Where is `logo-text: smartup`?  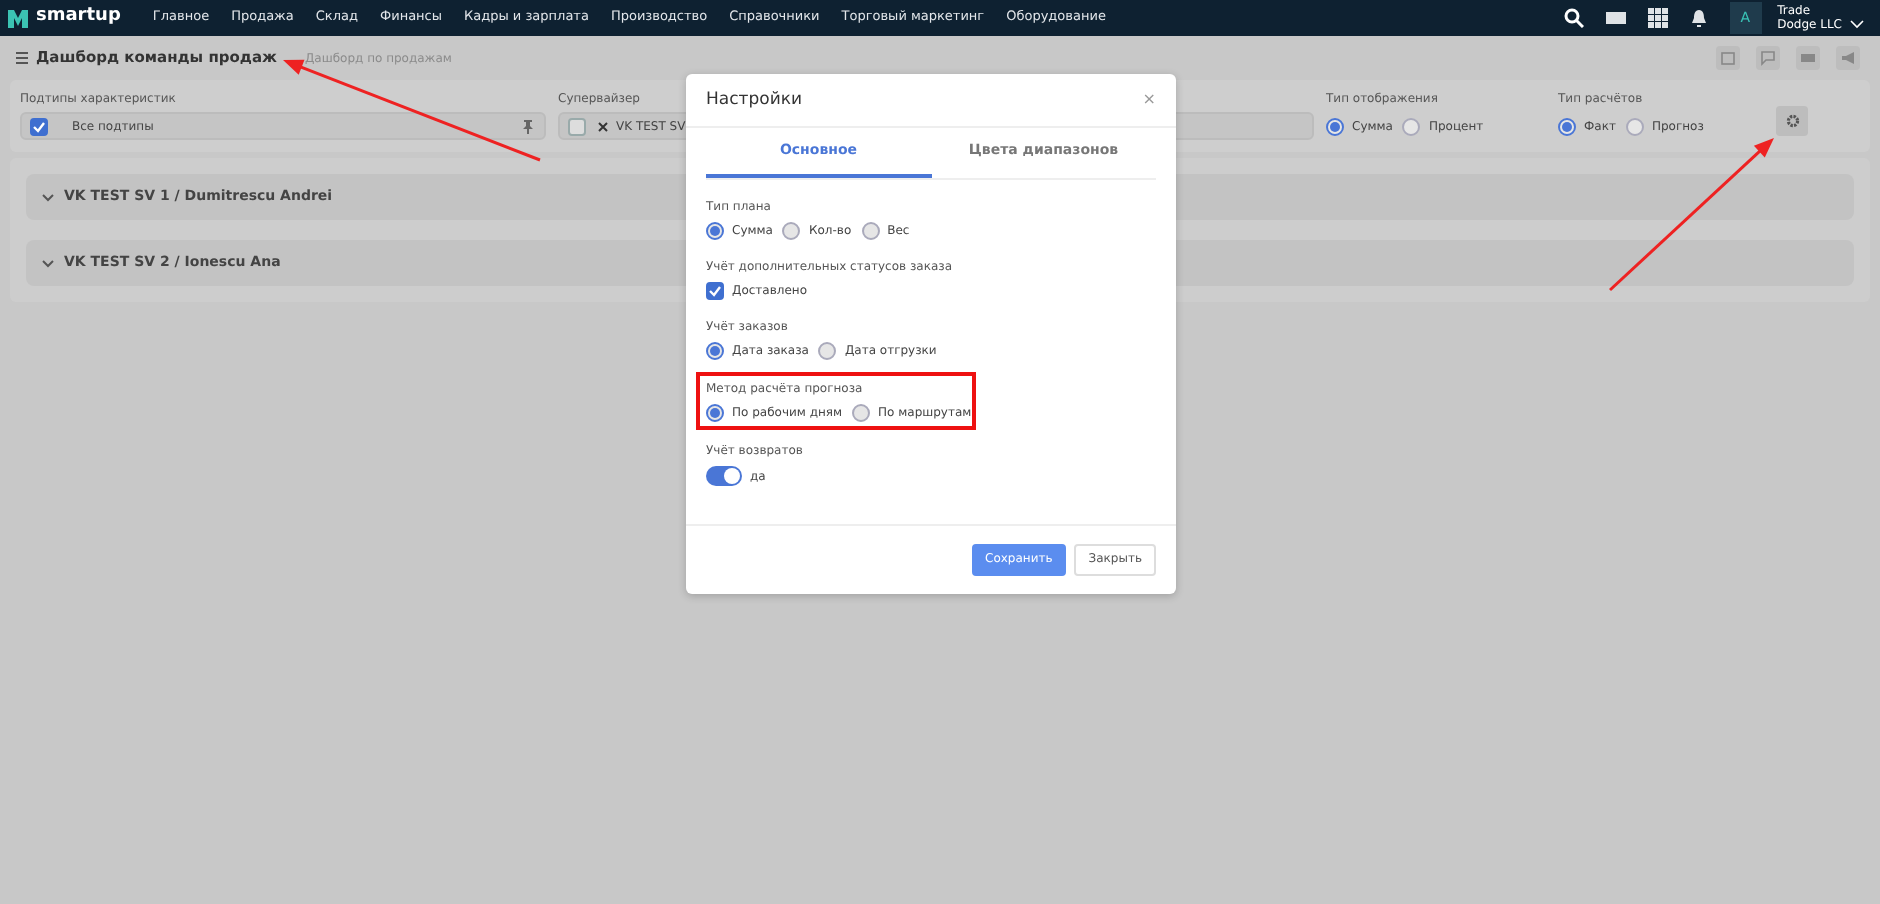
logo-text: smartup is located at coordinates (78, 17).